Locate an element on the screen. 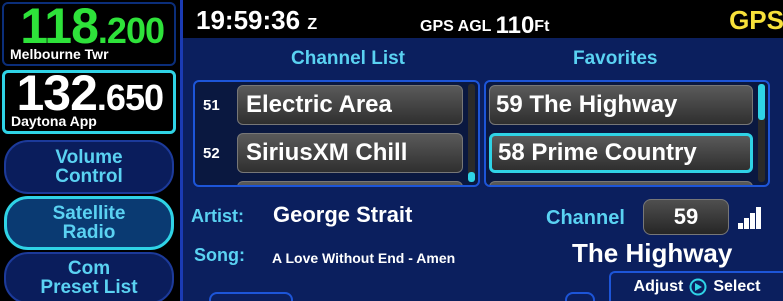 Image resolution: width=783 pixels, height=301 pixels. favorites-list: 59 The Highway 58 Prime Country is located at coordinates (627, 133).